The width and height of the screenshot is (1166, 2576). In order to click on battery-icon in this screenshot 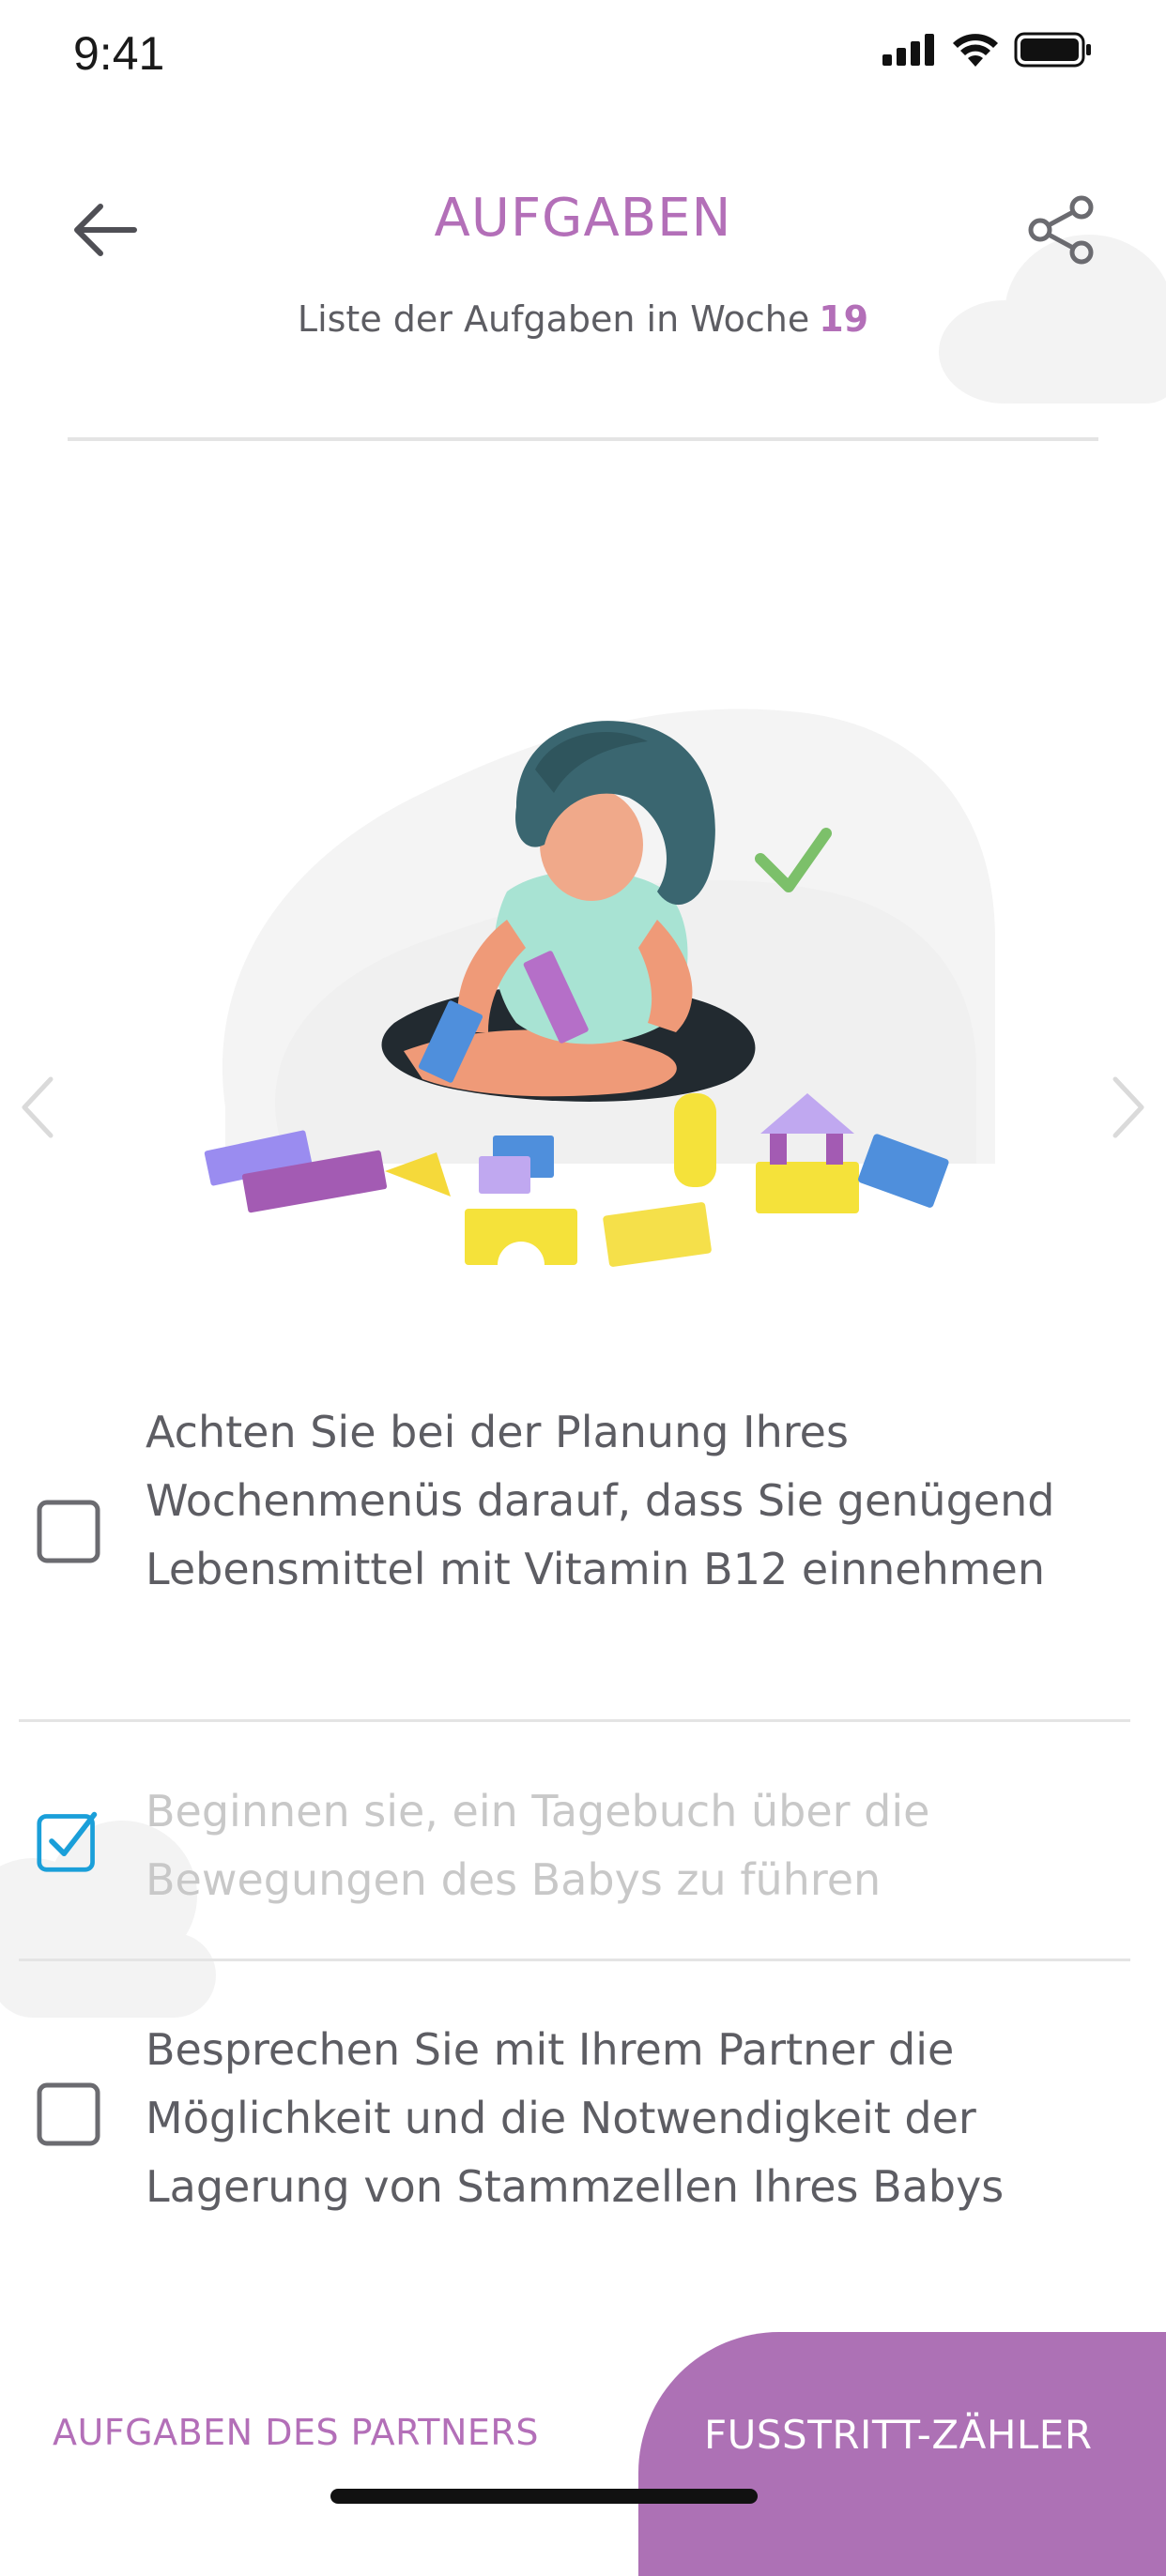, I will do `click(1052, 50)`.